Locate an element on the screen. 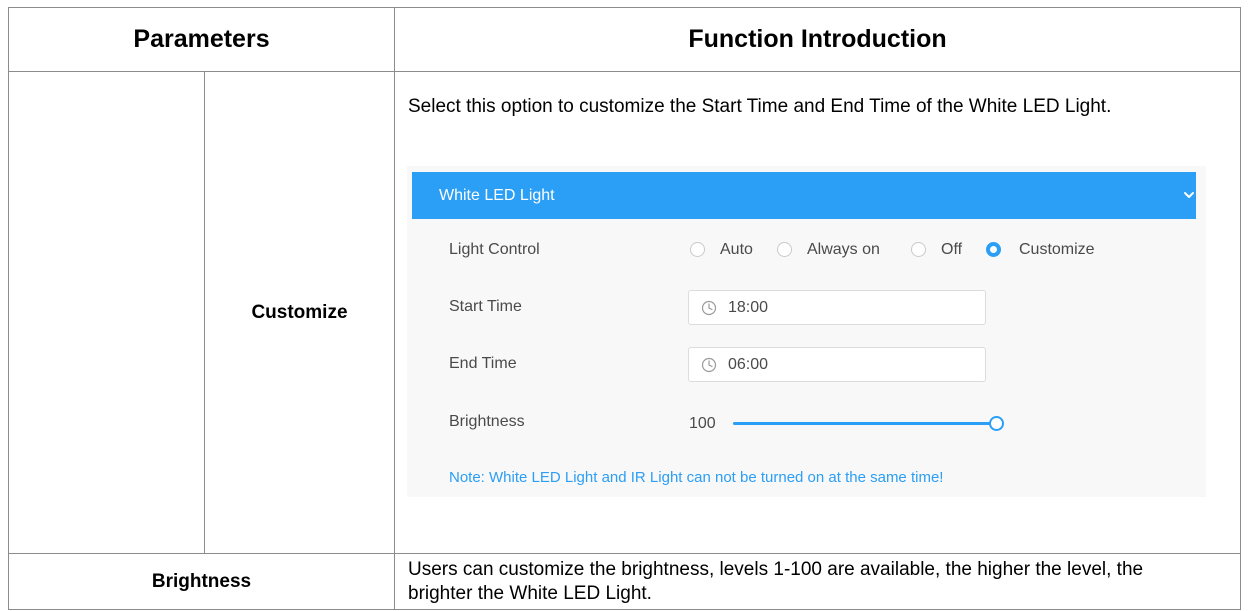 Image resolution: width=1249 pixels, height=611 pixels. radio-always-on-label: Always on is located at coordinates (843, 250).